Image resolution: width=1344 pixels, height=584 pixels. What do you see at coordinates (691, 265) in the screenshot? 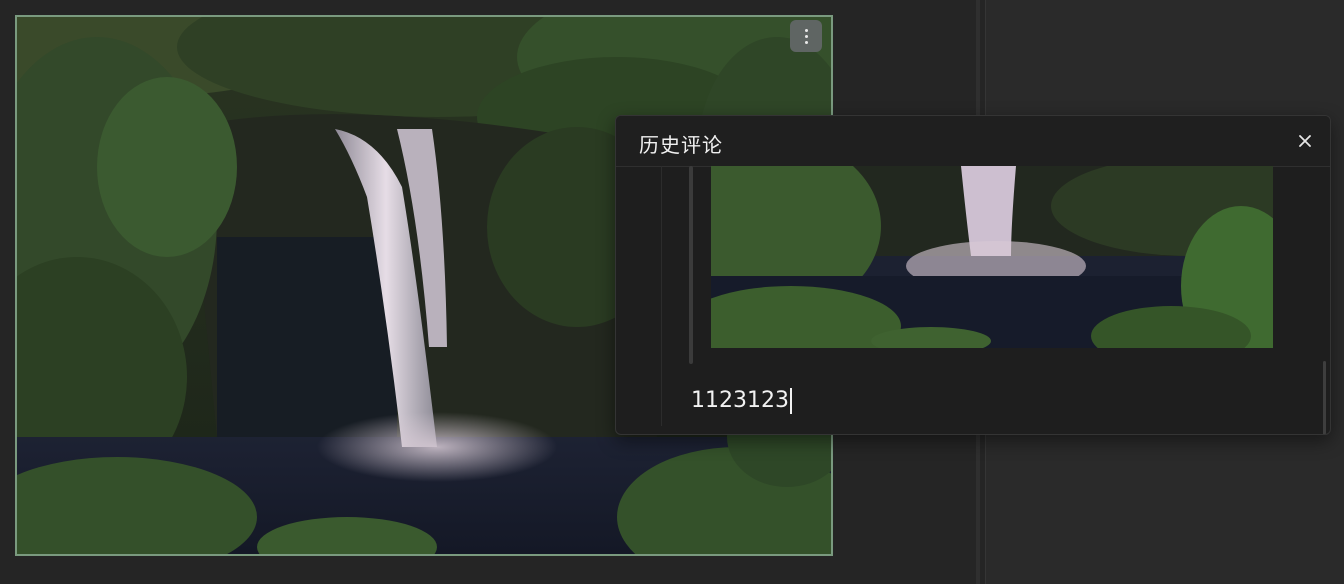
I see `quote-bar` at bounding box center [691, 265].